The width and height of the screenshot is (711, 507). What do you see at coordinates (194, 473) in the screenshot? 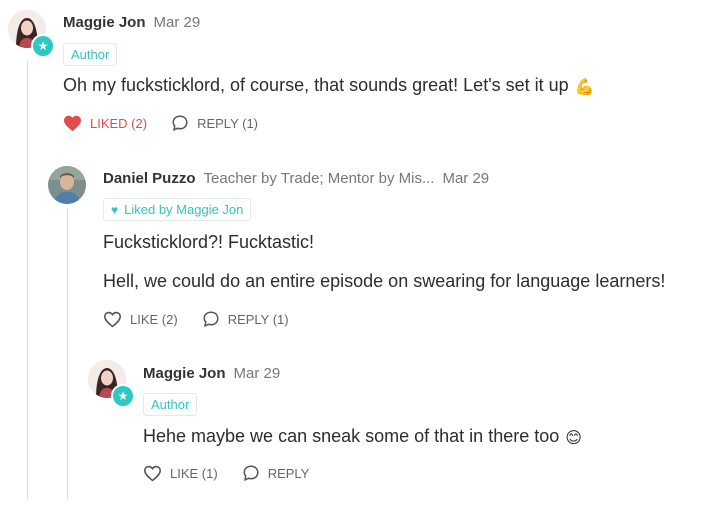
I see `like-label: LIKE (1)` at bounding box center [194, 473].